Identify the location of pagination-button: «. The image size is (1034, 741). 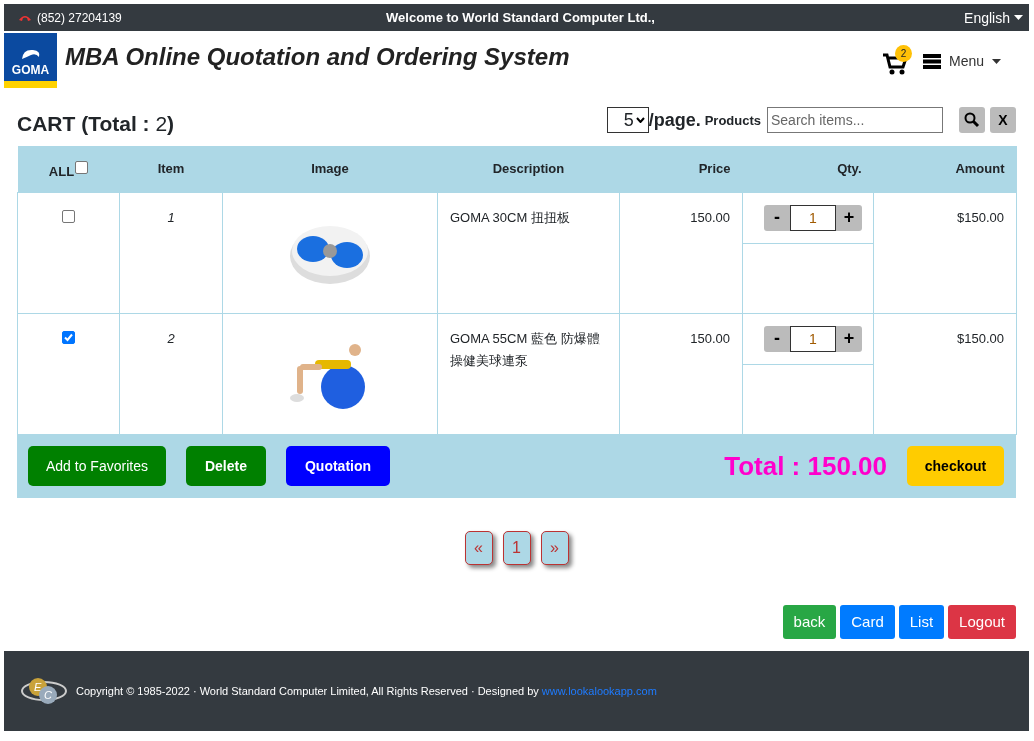
(478, 547).